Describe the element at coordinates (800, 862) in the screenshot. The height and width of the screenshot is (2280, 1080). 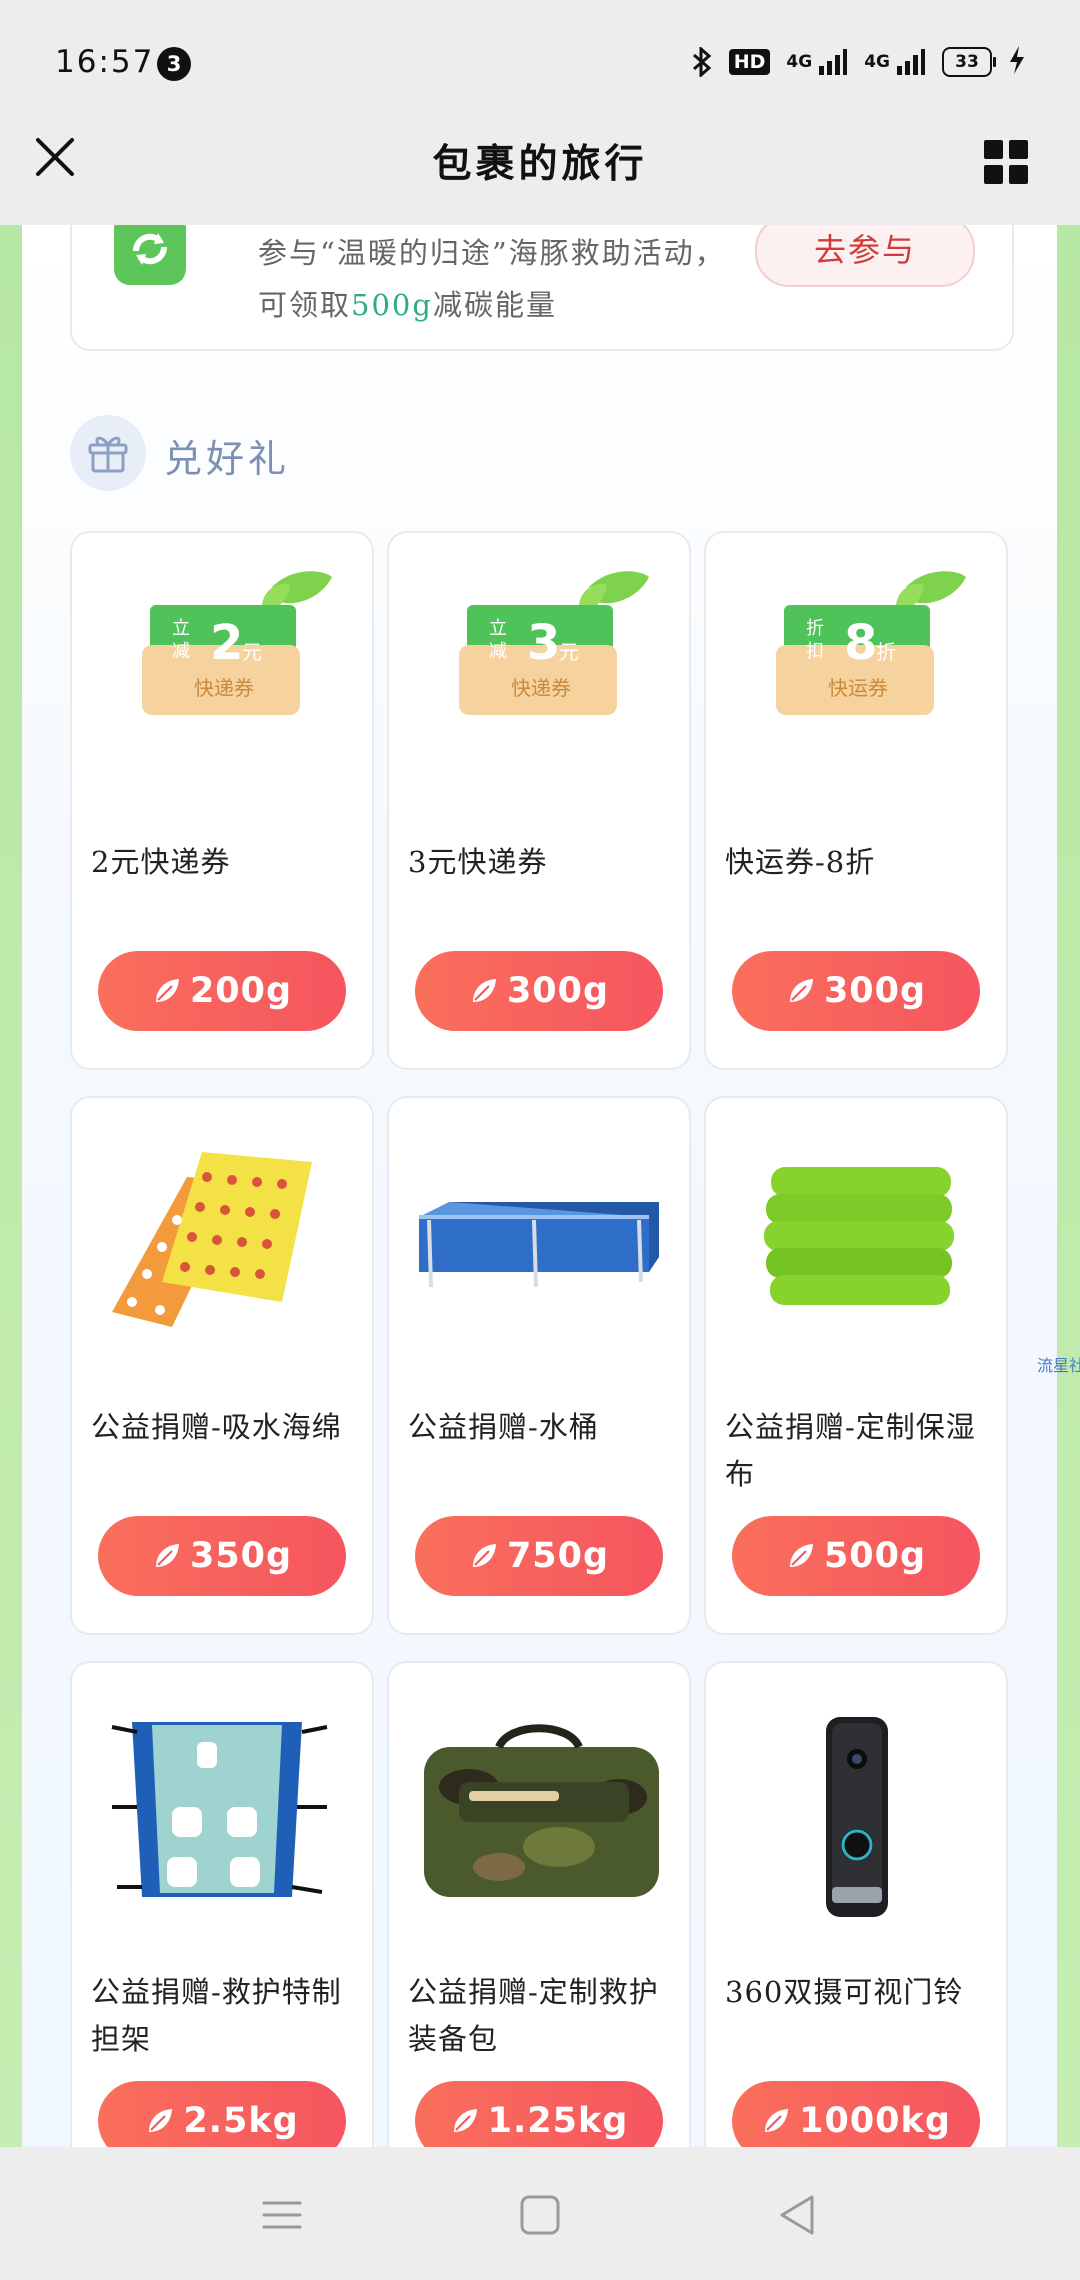
I see `reward-name: 快运券-8折` at that location.